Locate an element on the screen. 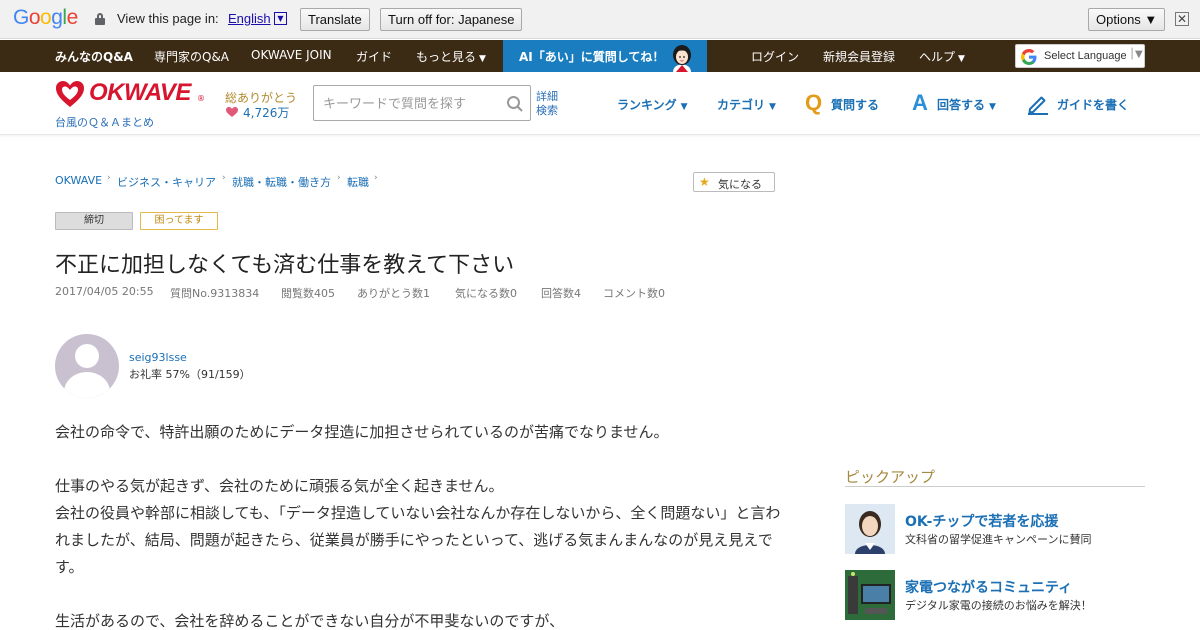  nav-item-everyone-qa: みんなのQ&A is located at coordinates (94, 56).